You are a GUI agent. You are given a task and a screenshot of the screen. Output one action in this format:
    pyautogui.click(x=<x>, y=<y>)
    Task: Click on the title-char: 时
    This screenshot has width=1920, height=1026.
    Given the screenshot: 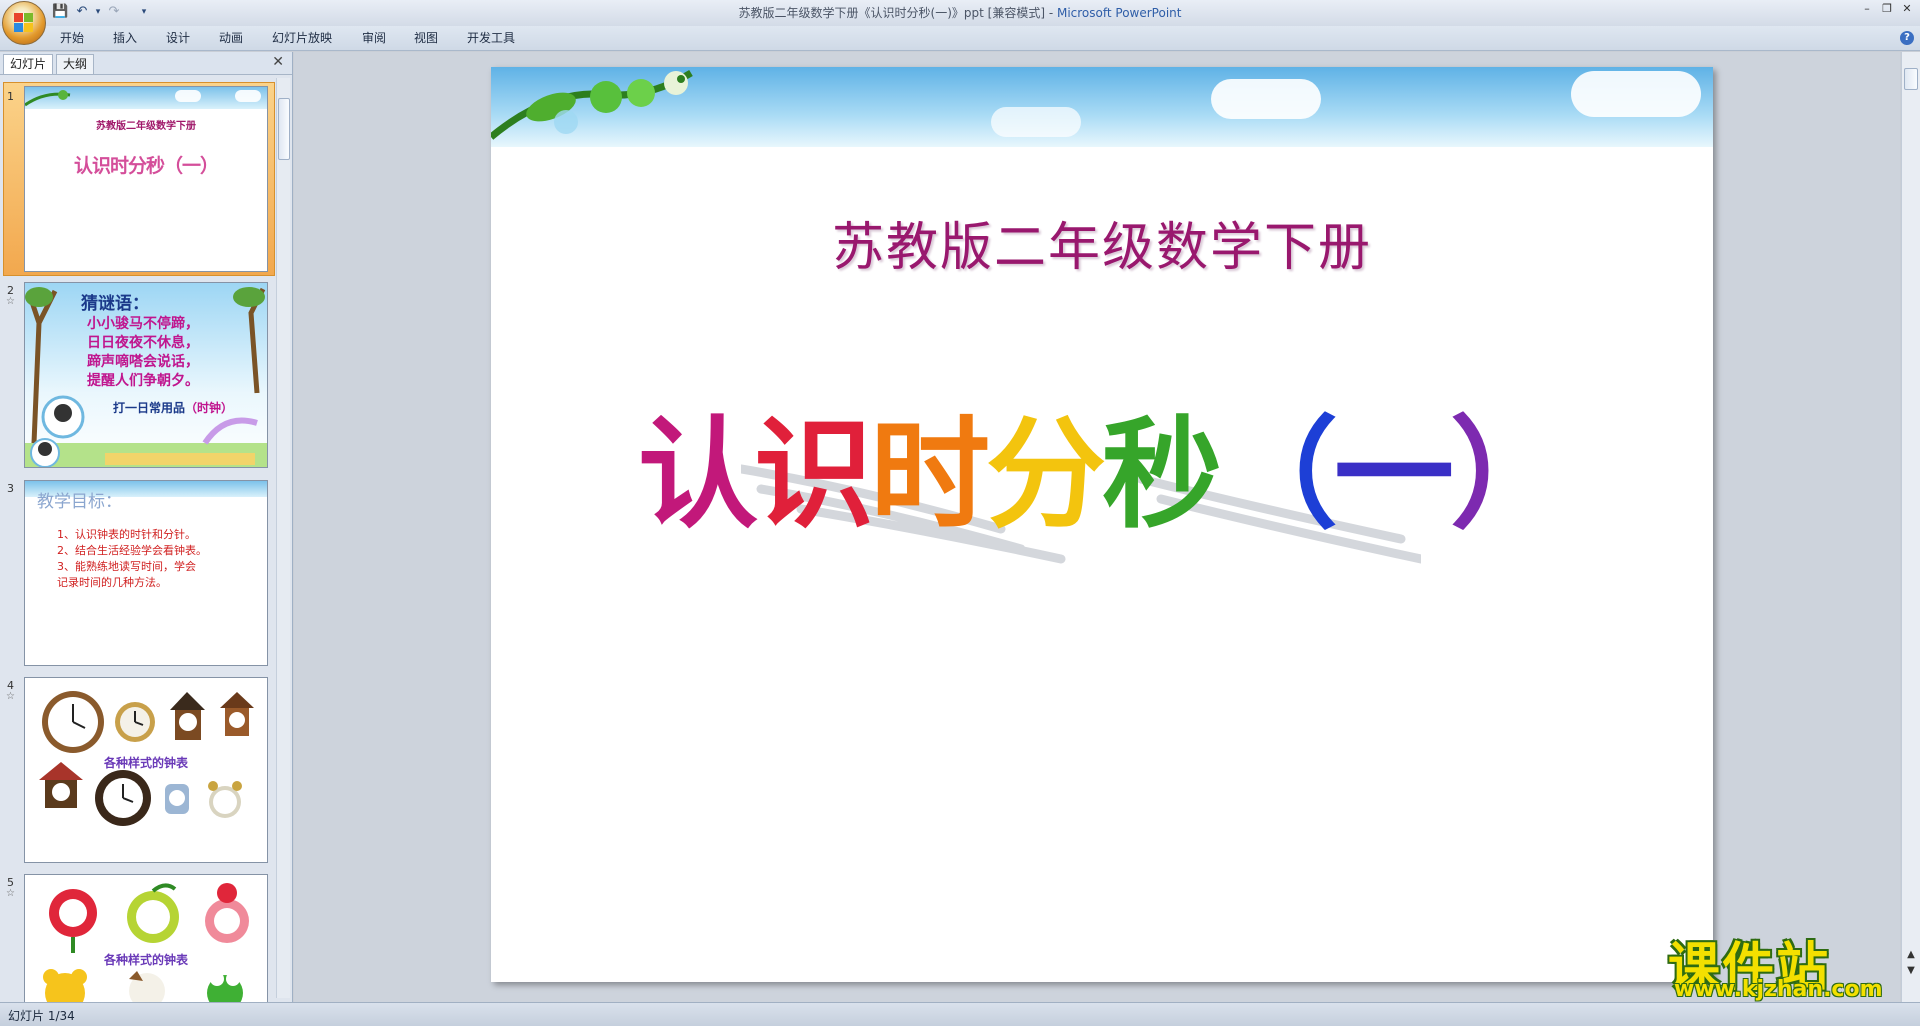 What is the action you would take?
    pyautogui.click(x=930, y=475)
    